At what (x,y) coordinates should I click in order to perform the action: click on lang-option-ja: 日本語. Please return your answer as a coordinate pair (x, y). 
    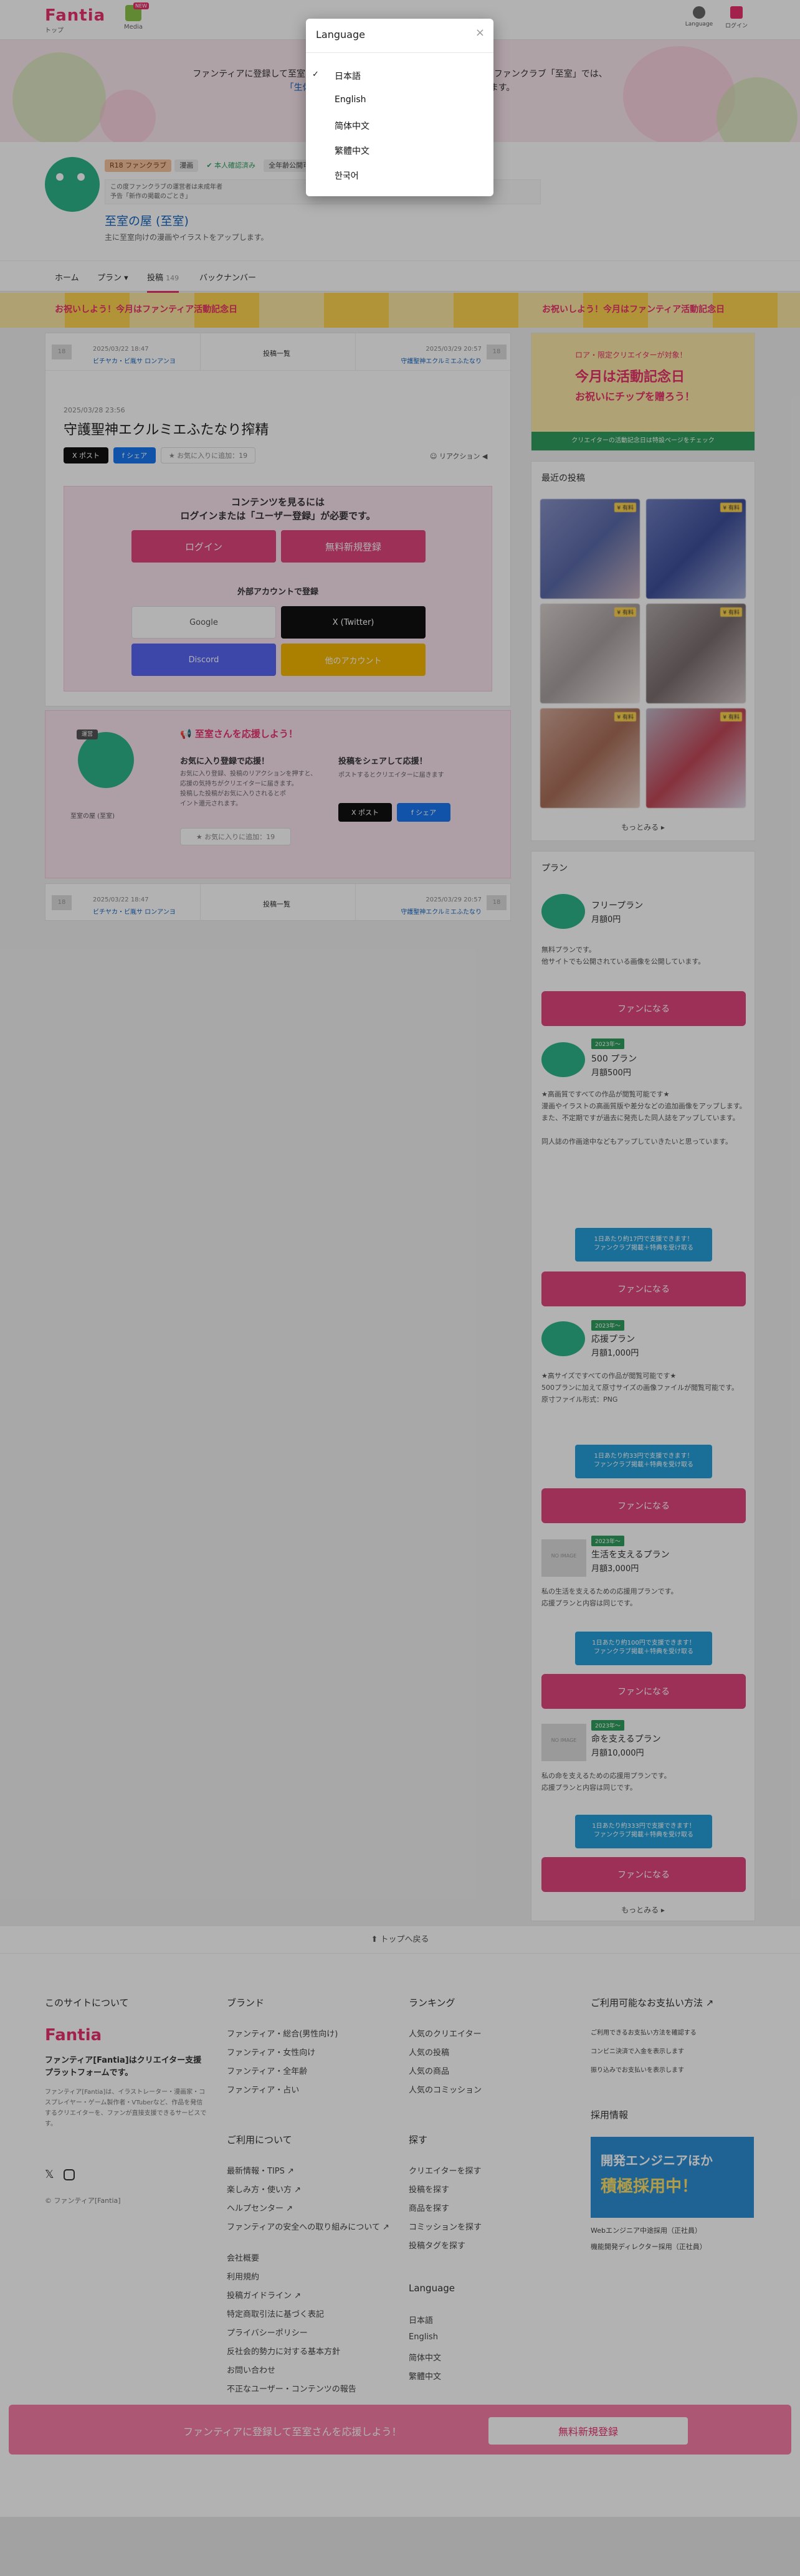
    Looking at the image, I should click on (348, 76).